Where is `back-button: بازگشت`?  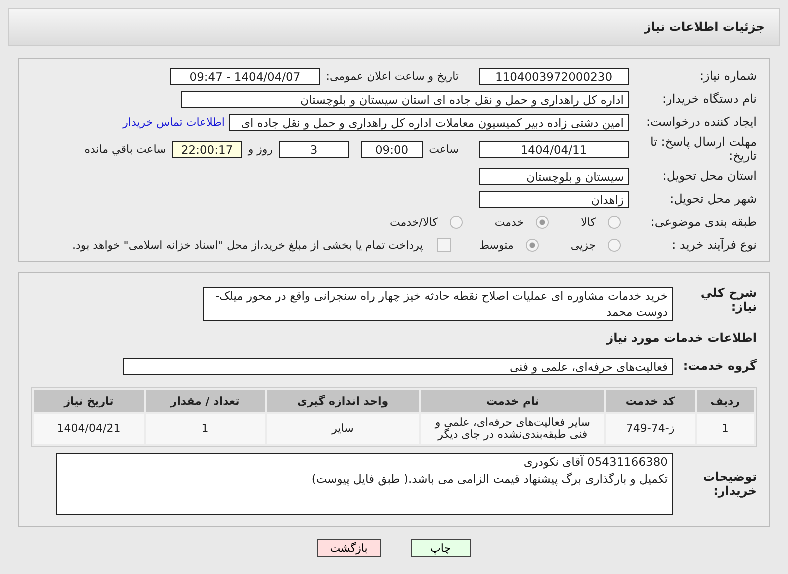
back-button: بازگشت is located at coordinates (349, 548).